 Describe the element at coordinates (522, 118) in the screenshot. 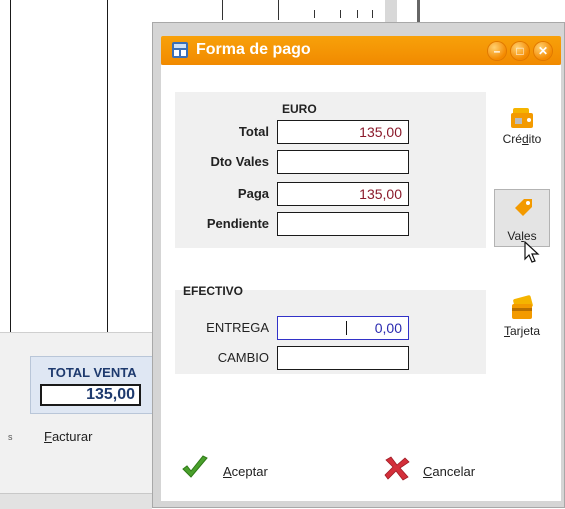

I see `wallet-icon` at that location.